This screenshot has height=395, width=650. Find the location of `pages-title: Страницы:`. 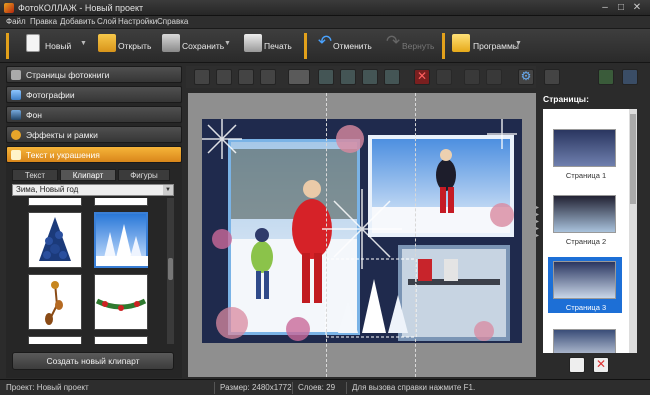

pages-title: Страницы: is located at coordinates (566, 99).